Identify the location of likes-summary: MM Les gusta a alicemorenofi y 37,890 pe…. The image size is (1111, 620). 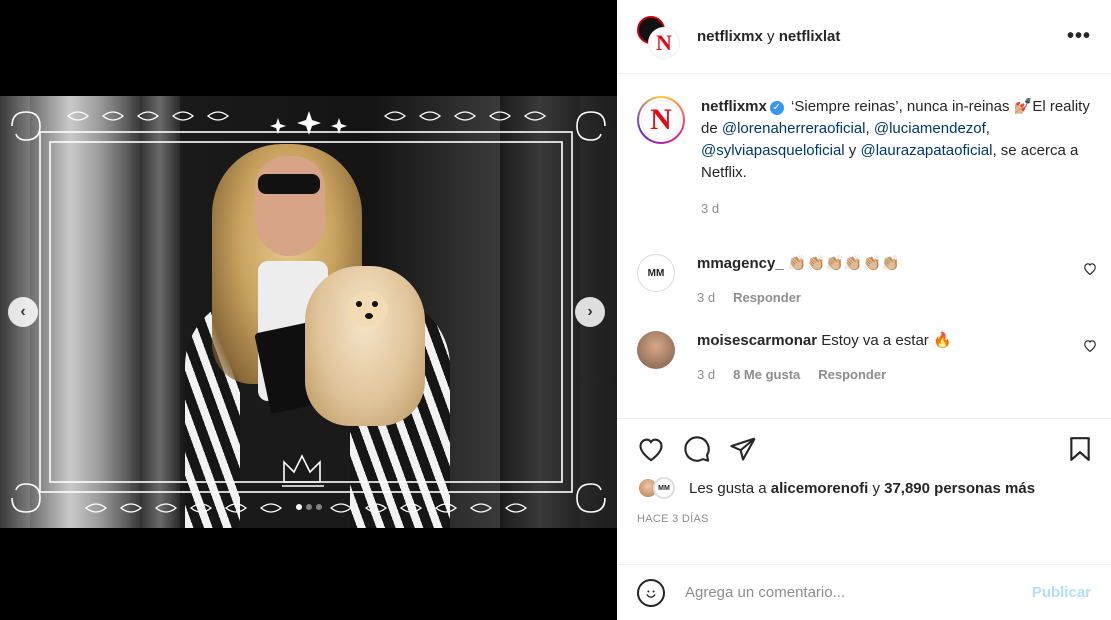
(864, 481).